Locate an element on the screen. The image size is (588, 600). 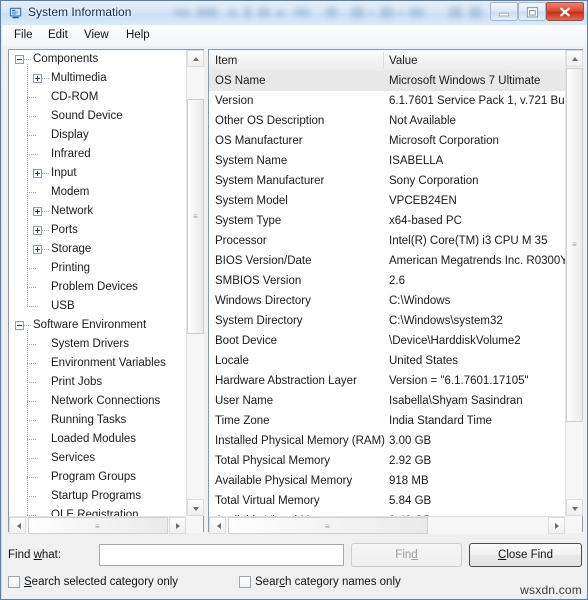
tree-item-cd-rom: CD-ROM is located at coordinates (97, 97).